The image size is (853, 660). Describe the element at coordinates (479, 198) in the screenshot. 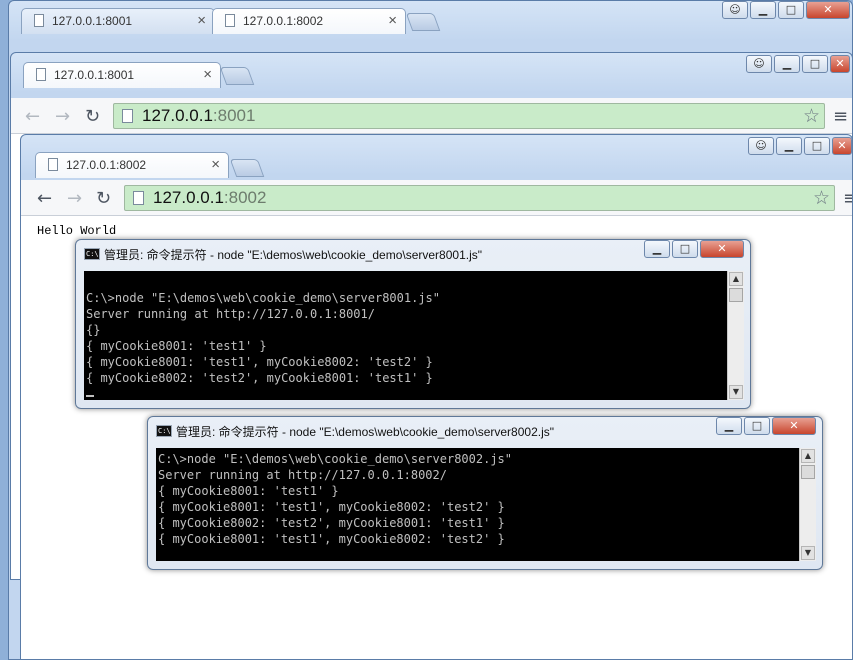

I see `address-bar: 127.0.0.1:8002 ☆` at that location.